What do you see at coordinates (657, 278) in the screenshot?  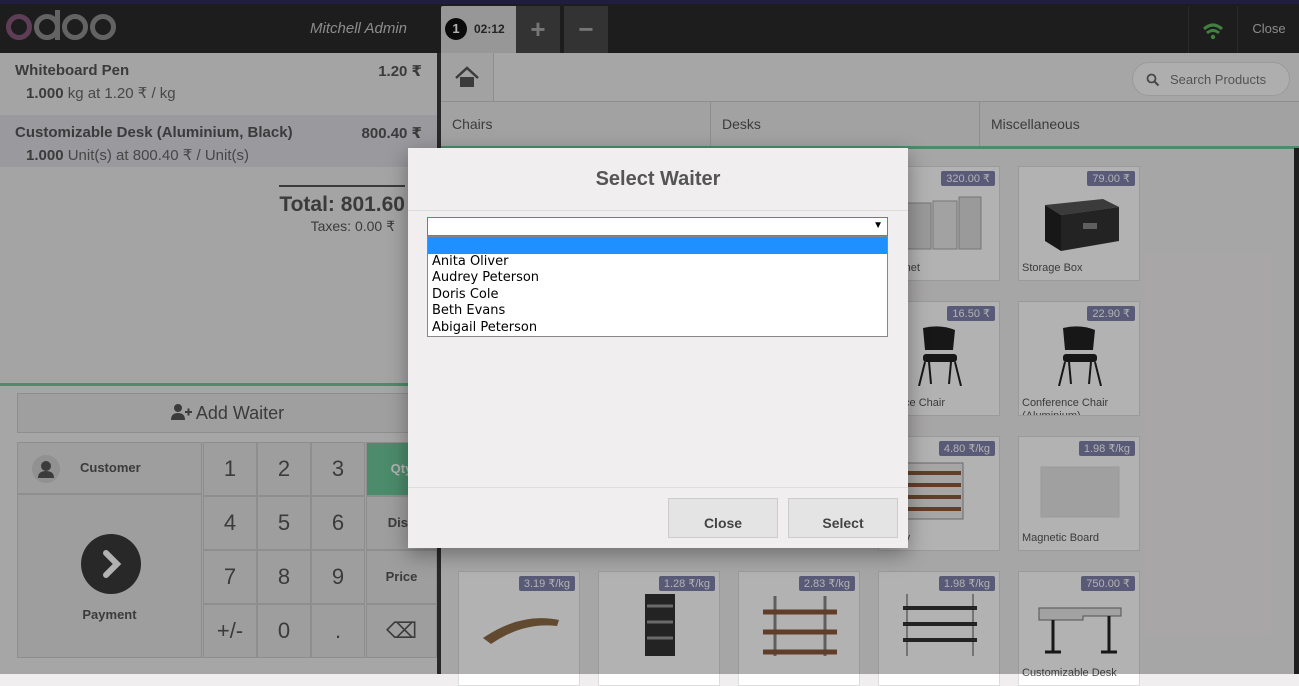 I see `waiter-option: Audrey Peterson` at bounding box center [657, 278].